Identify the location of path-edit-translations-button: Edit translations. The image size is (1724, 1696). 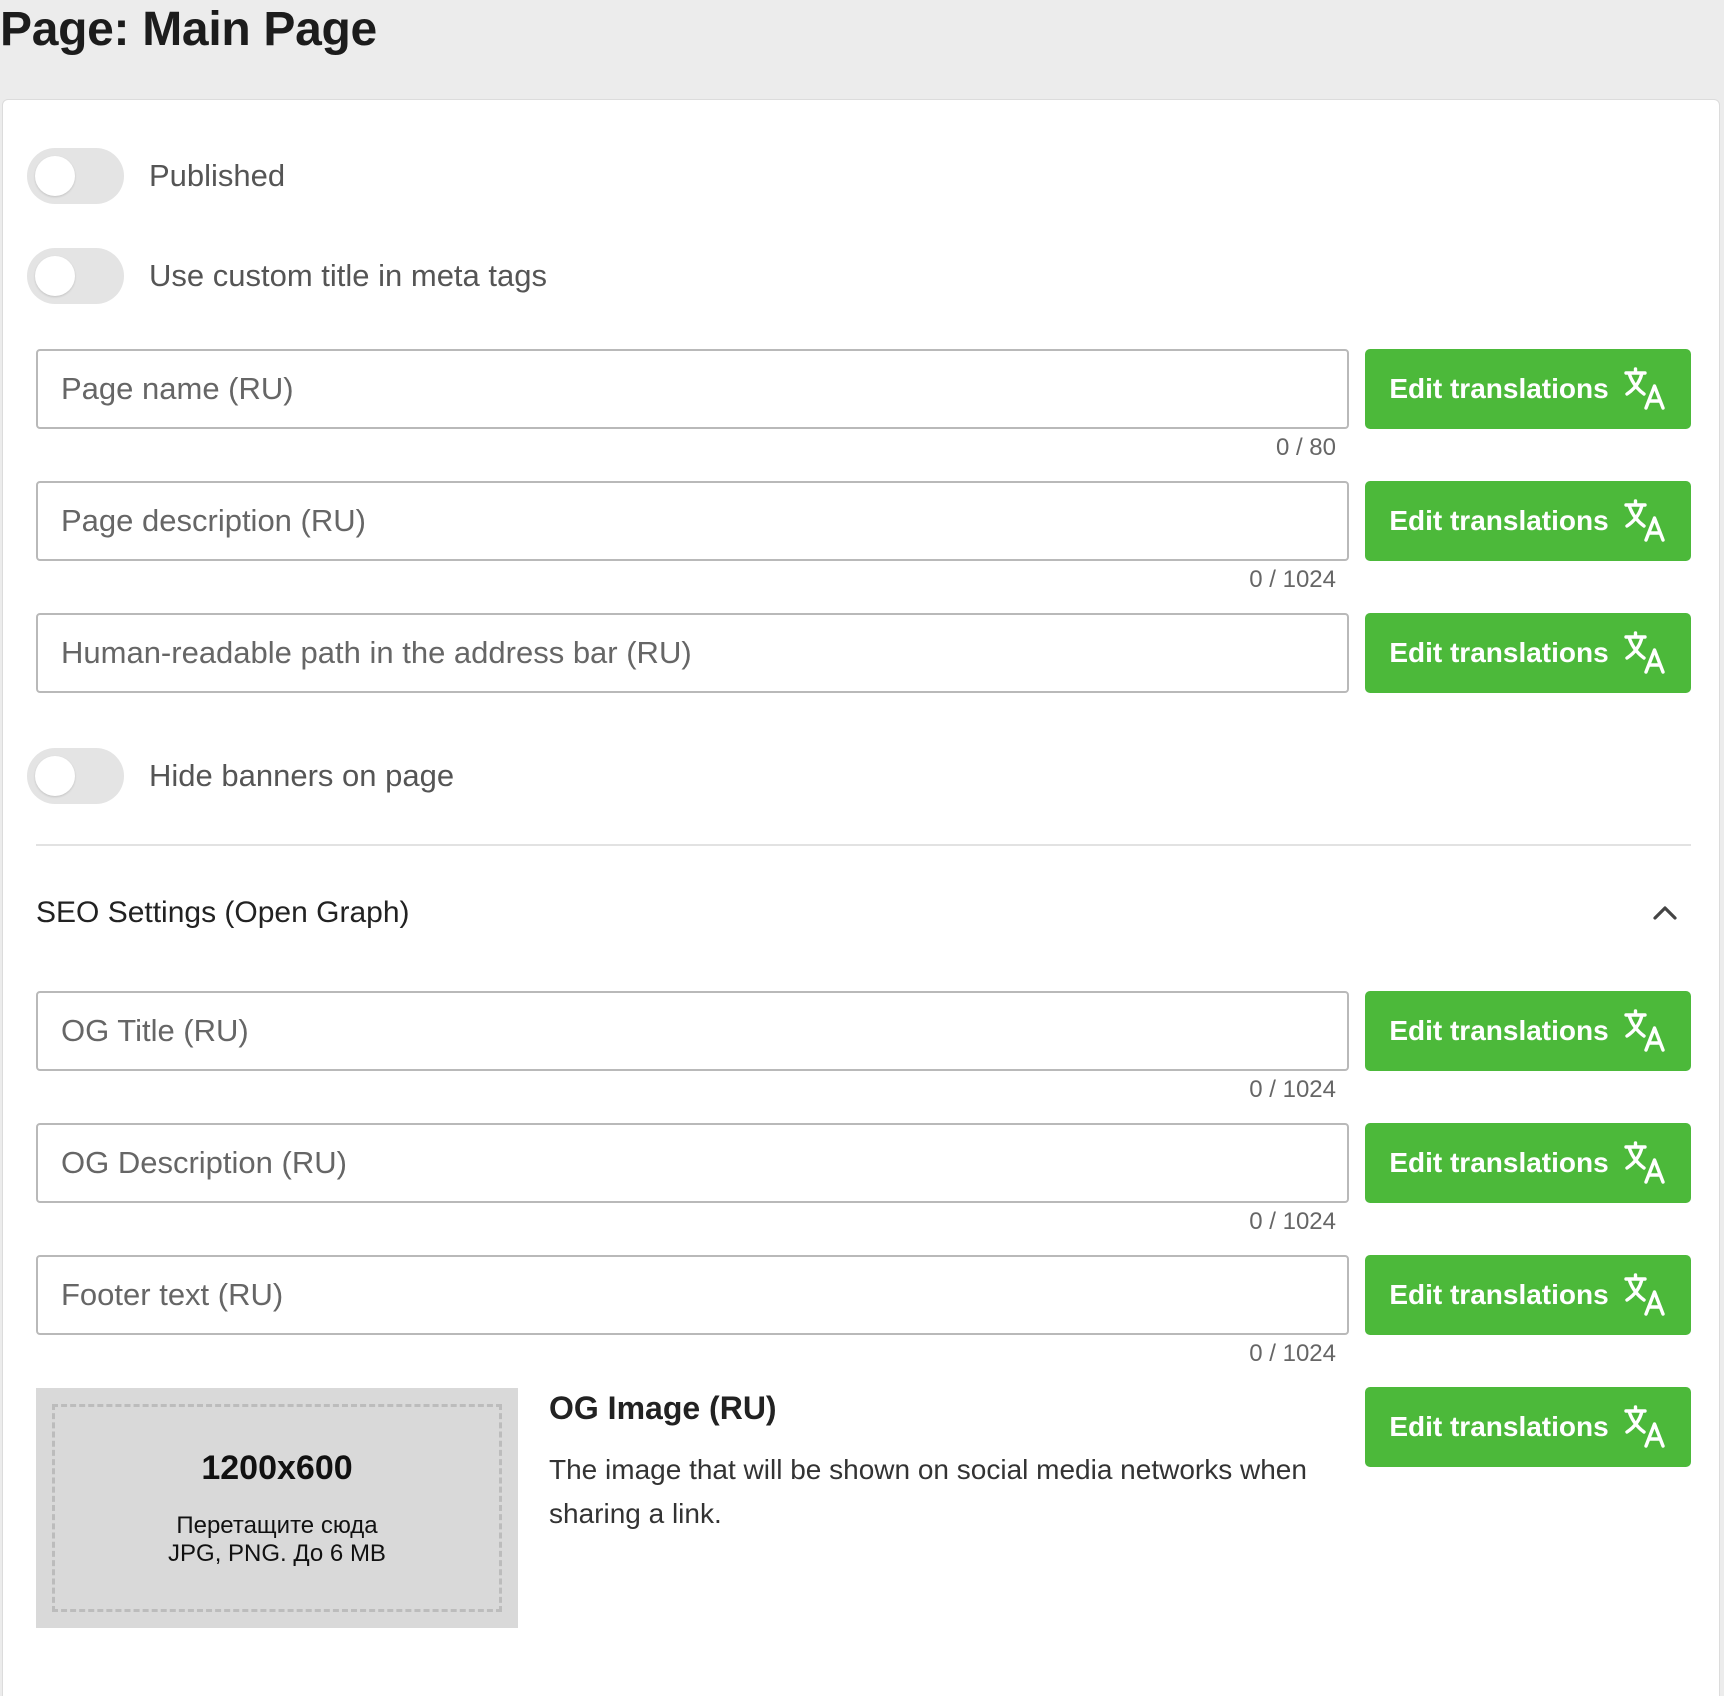
(1528, 653).